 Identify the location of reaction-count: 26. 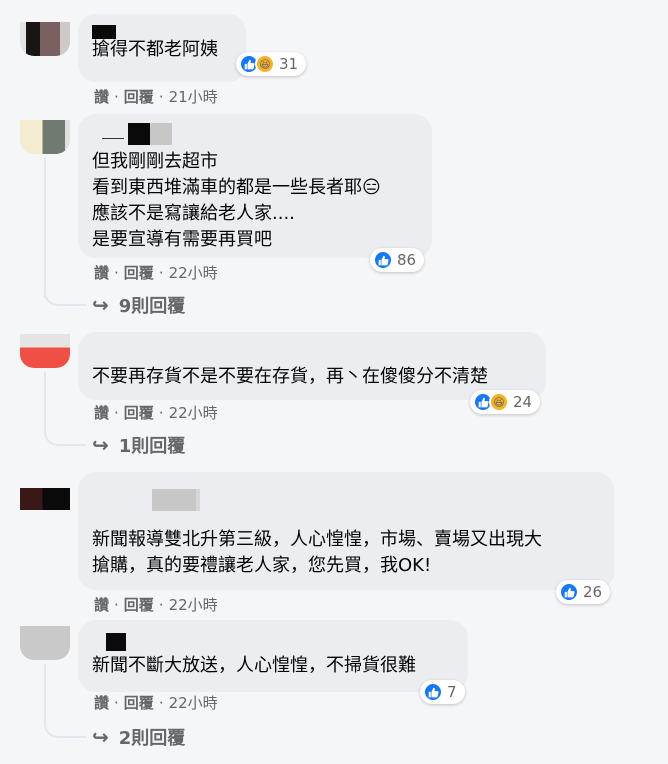
(593, 592).